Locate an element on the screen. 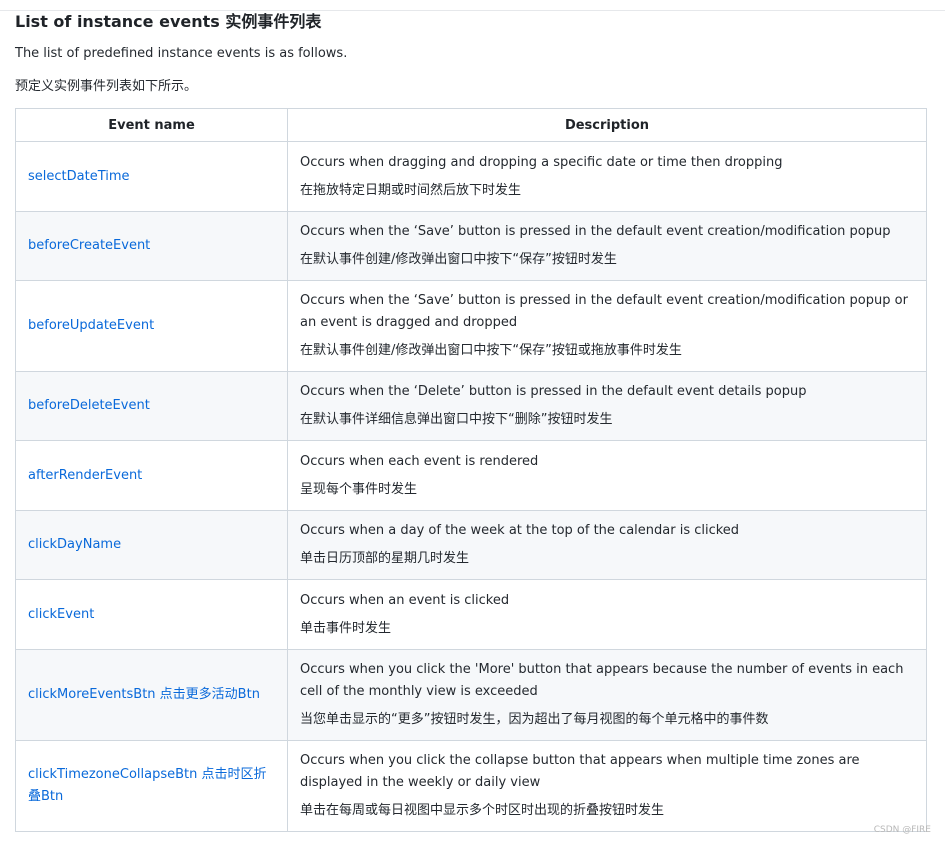 The height and width of the screenshot is (843, 945). section-heading: List of instance events 实例事件列表 is located at coordinates (168, 21).